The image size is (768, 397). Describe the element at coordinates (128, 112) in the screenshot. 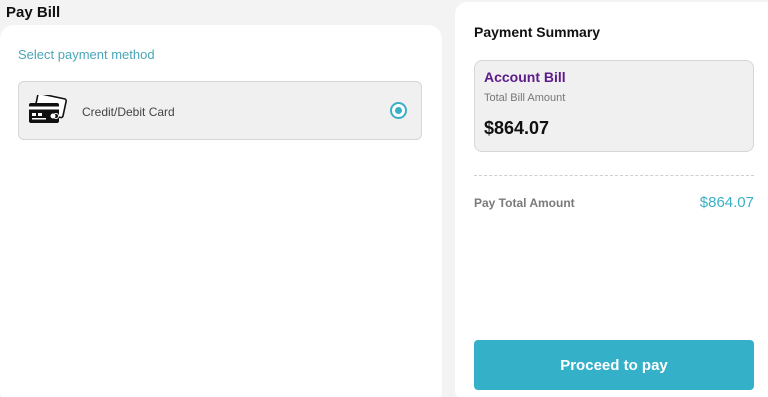

I see `payment-option-label: Credit/Debit Card` at that location.